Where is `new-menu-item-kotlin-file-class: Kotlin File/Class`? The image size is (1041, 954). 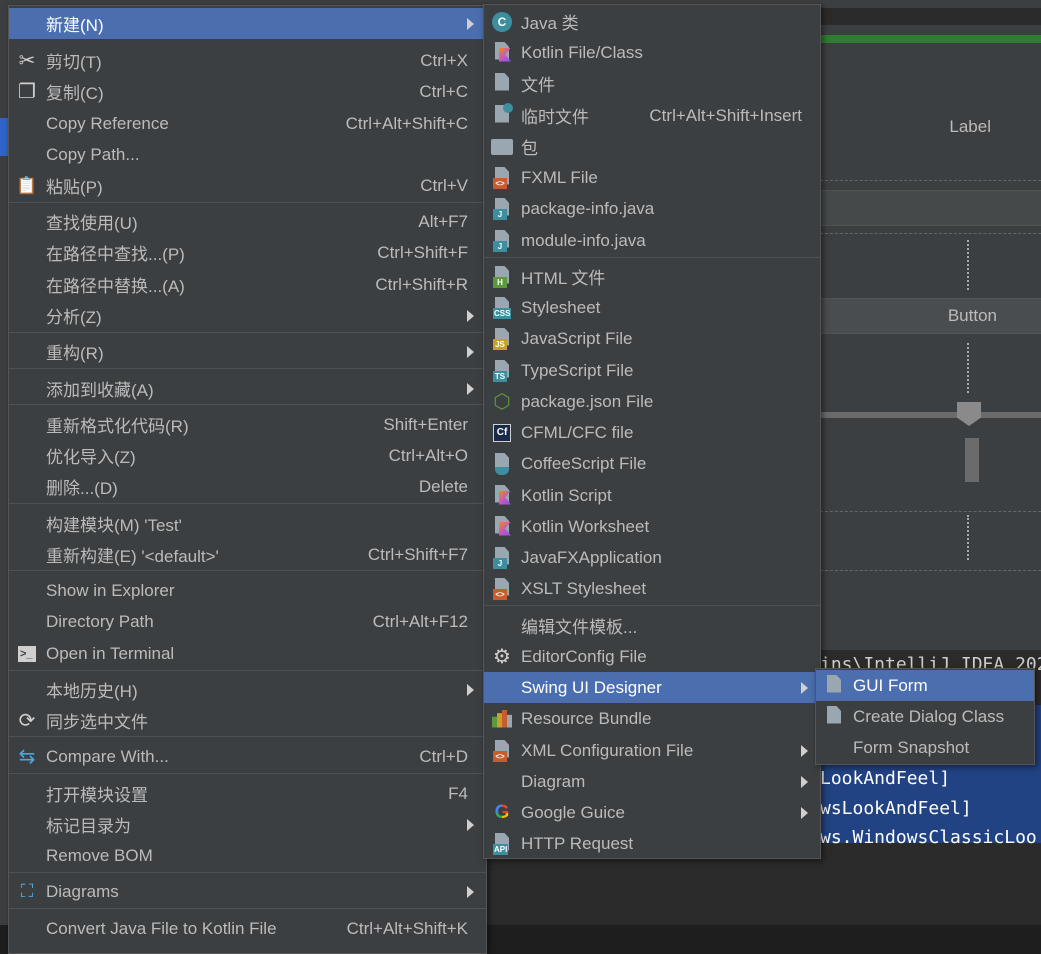
new-menu-item-kotlin-file-class: Kotlin File/Class is located at coordinates (652, 52).